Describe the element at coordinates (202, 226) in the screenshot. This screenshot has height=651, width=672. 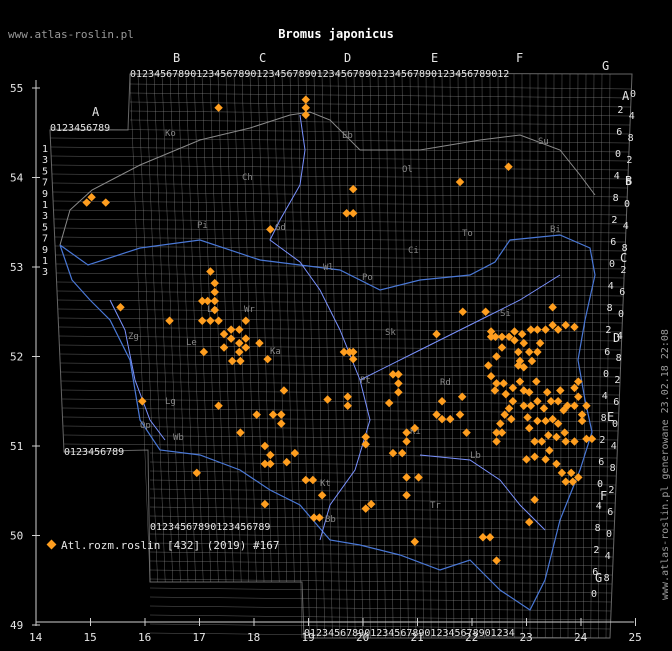
I see `region-code: Pi` at that location.